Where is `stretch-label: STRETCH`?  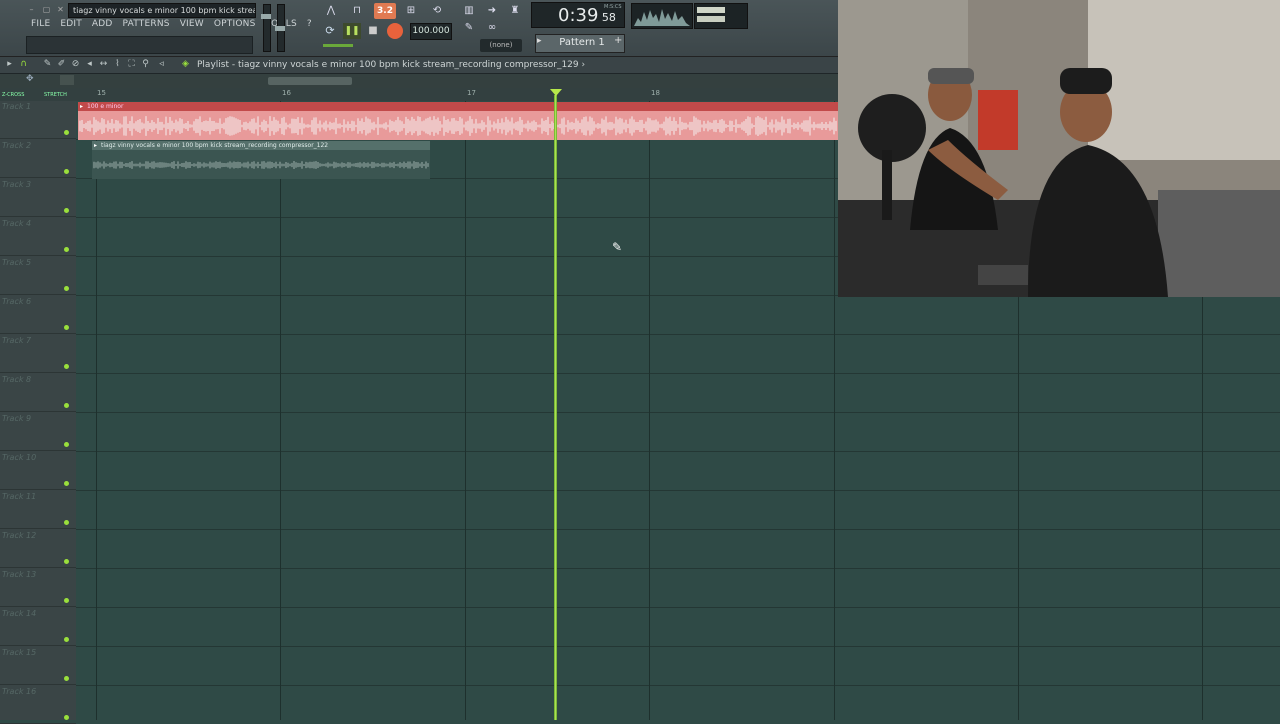 stretch-label: STRETCH is located at coordinates (55, 95).